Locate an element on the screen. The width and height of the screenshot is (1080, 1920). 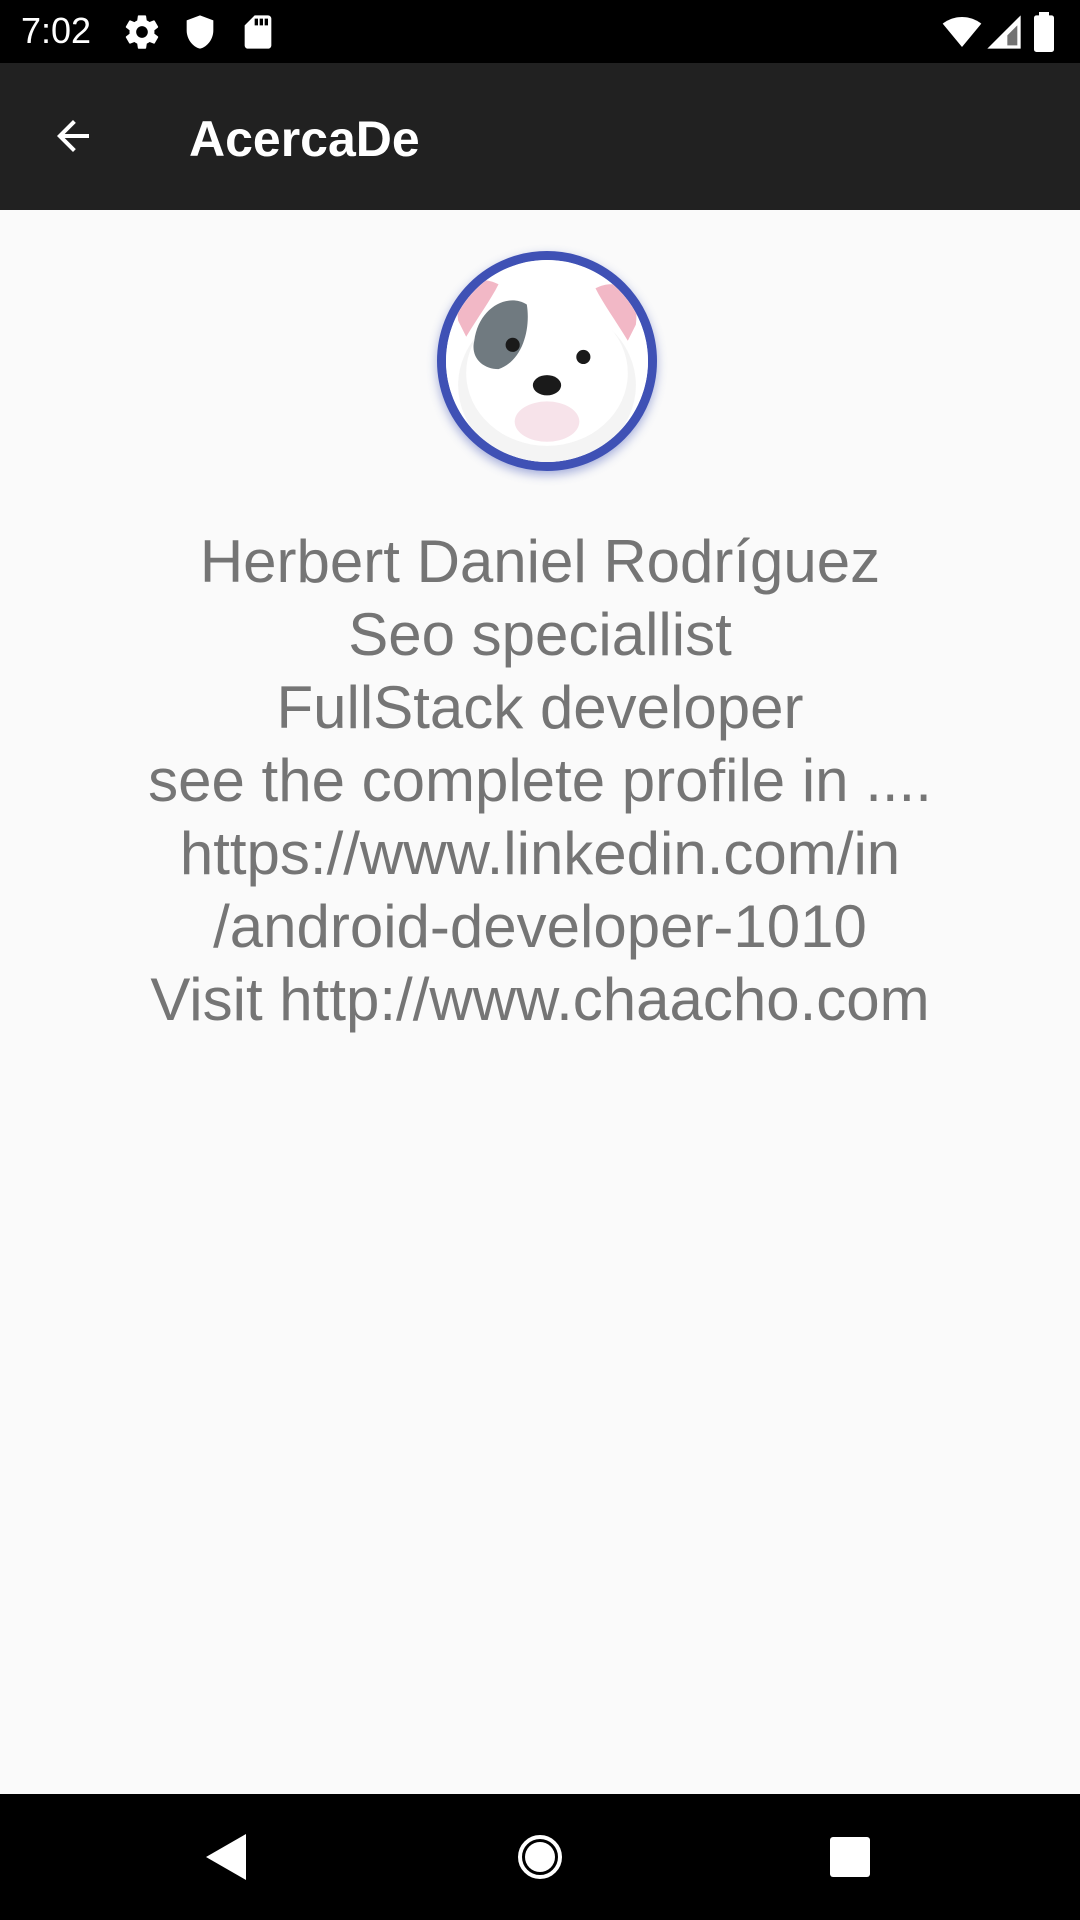
settings-icon is located at coordinates (142, 32).